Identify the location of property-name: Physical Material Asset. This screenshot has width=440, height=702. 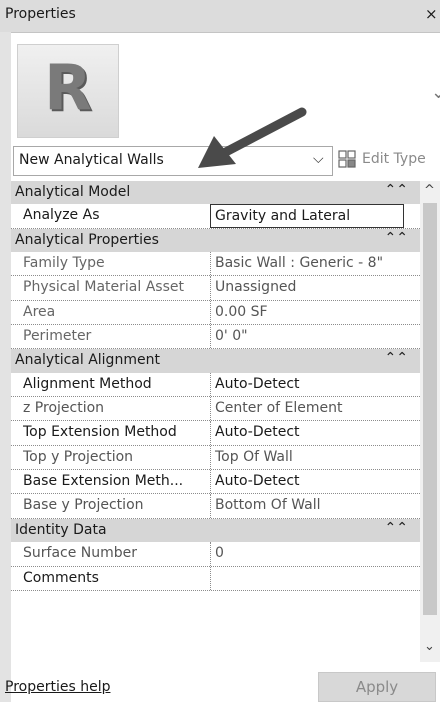
(103, 287).